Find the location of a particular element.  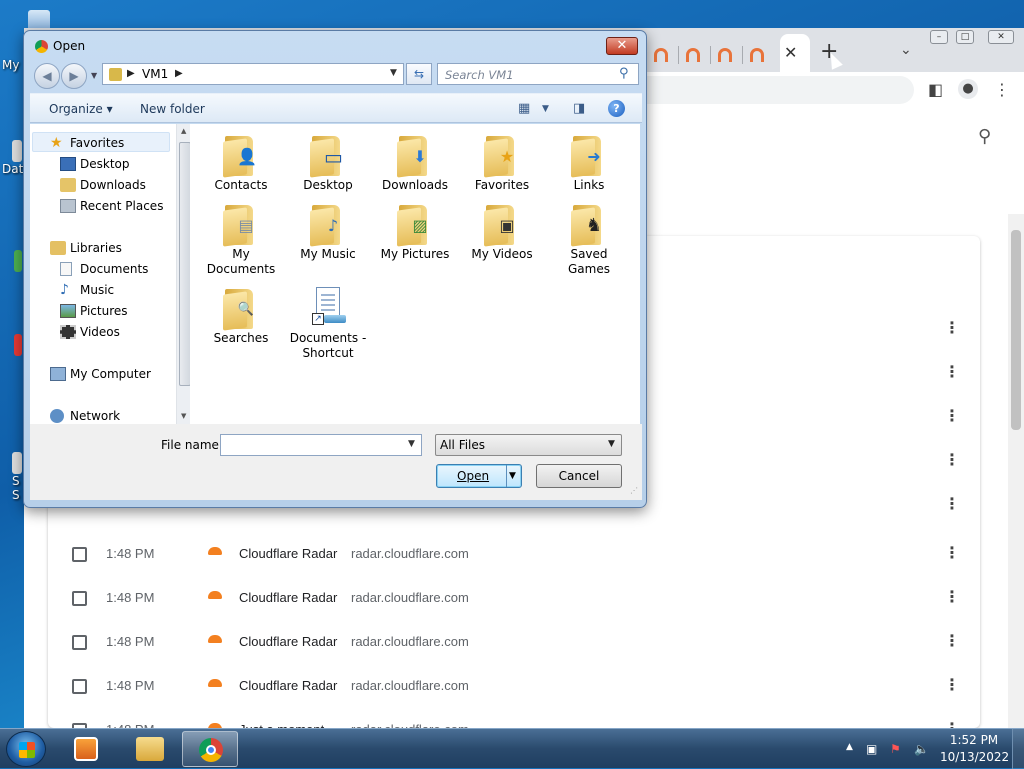

clock-time: 1:52 PM is located at coordinates (974, 740).